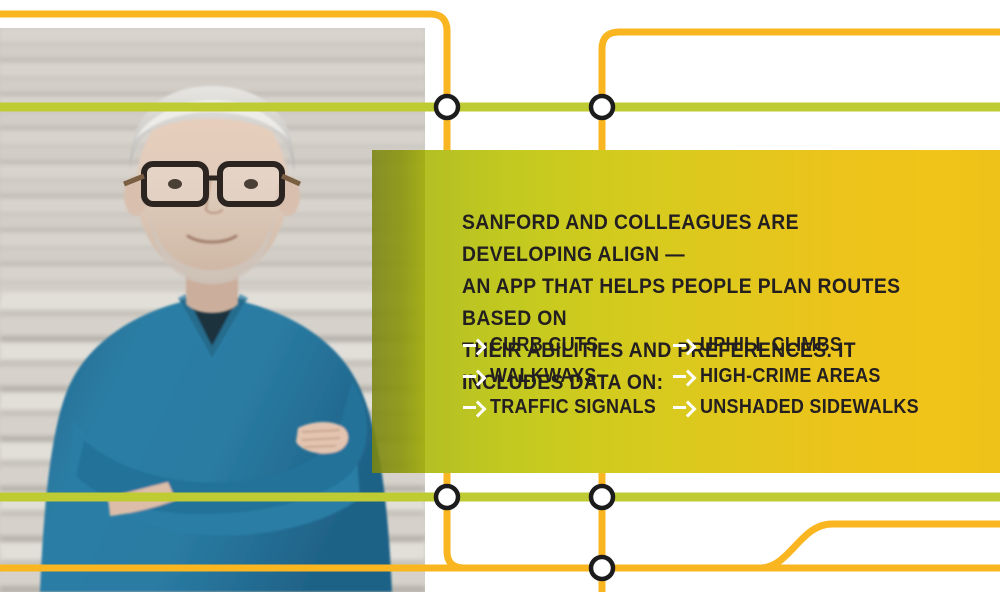 Image resolution: width=1000 pixels, height=592 pixels. Describe the element at coordinates (602, 568) in the screenshot. I see `node-circle-lower-middle` at that location.